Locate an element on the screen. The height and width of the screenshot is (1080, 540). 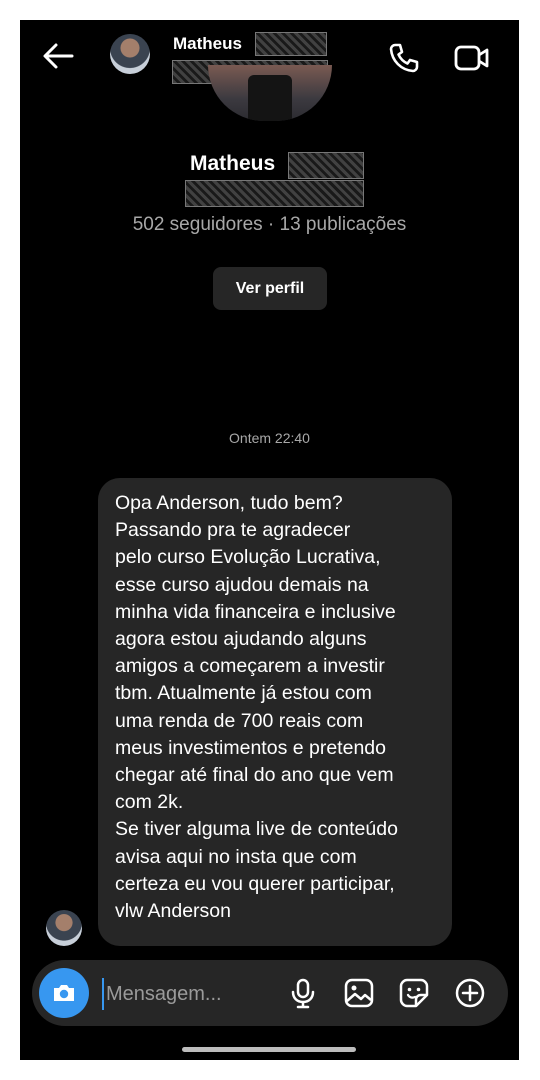
redacted-name is located at coordinates (291, 44).